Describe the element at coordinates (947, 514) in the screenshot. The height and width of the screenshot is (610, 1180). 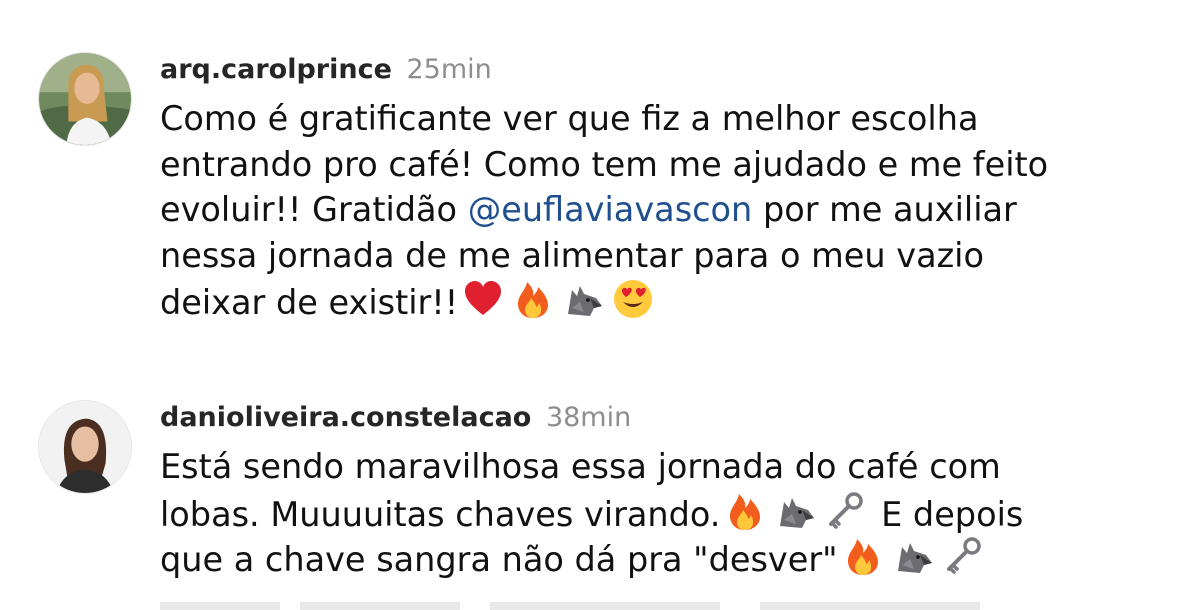
I see `comment-text-segment: E depois` at that location.